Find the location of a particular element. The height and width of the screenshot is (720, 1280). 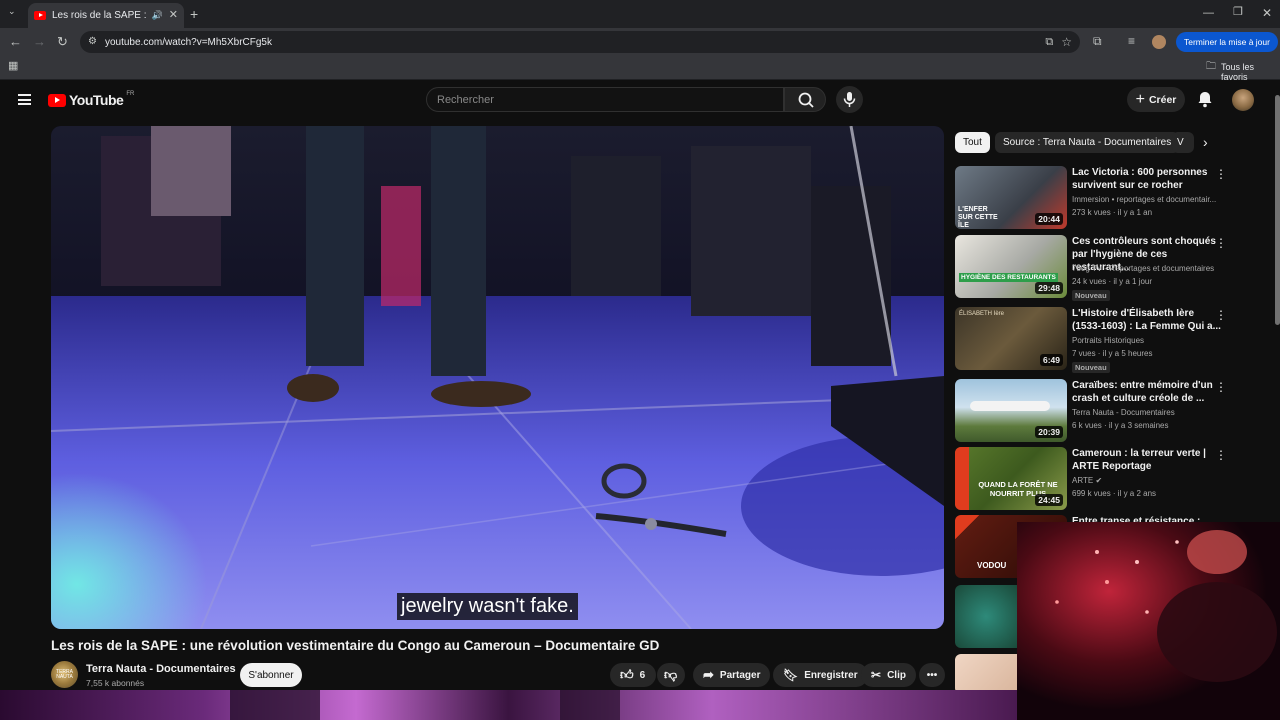

site-info-icon: ⚙ is located at coordinates (92, 42).